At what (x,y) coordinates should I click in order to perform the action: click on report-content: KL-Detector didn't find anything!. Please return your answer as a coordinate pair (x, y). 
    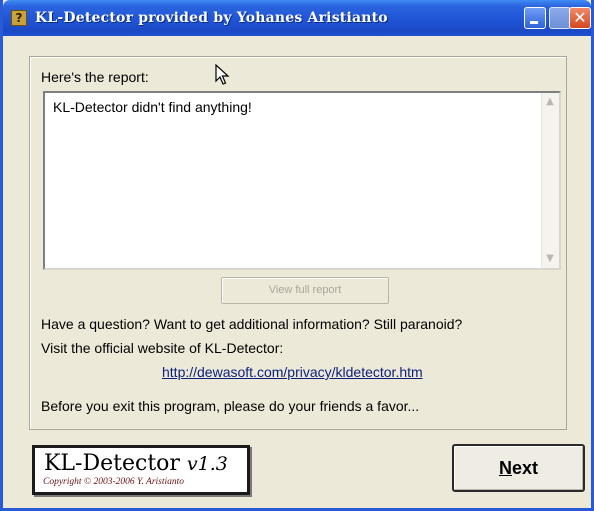
    Looking at the image, I should click on (152, 107).